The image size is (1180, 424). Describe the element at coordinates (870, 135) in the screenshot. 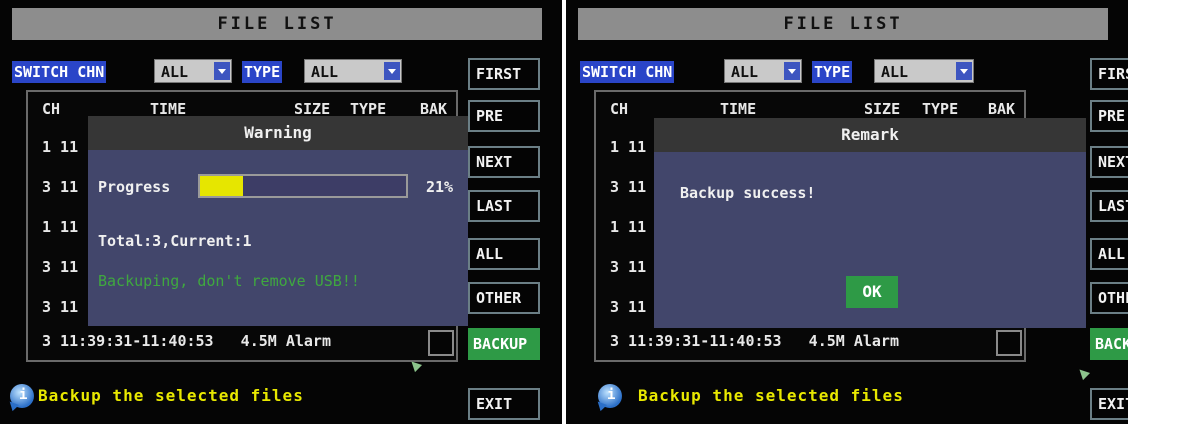

I see `dialog-title: Remark` at that location.